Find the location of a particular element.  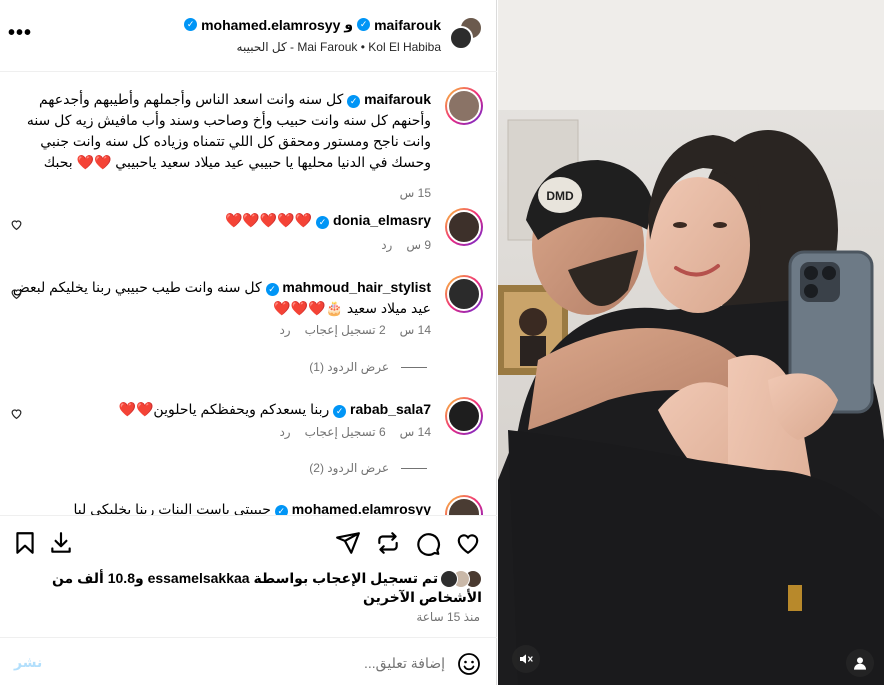

svg-text: DMD is located at coordinates (560, 196).